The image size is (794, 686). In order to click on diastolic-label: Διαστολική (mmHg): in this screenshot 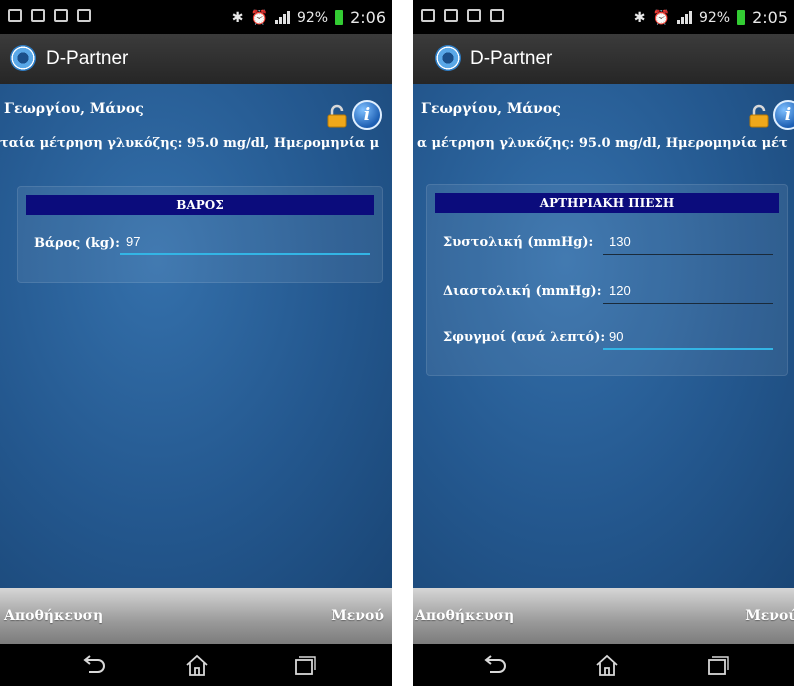, I will do `click(522, 291)`.